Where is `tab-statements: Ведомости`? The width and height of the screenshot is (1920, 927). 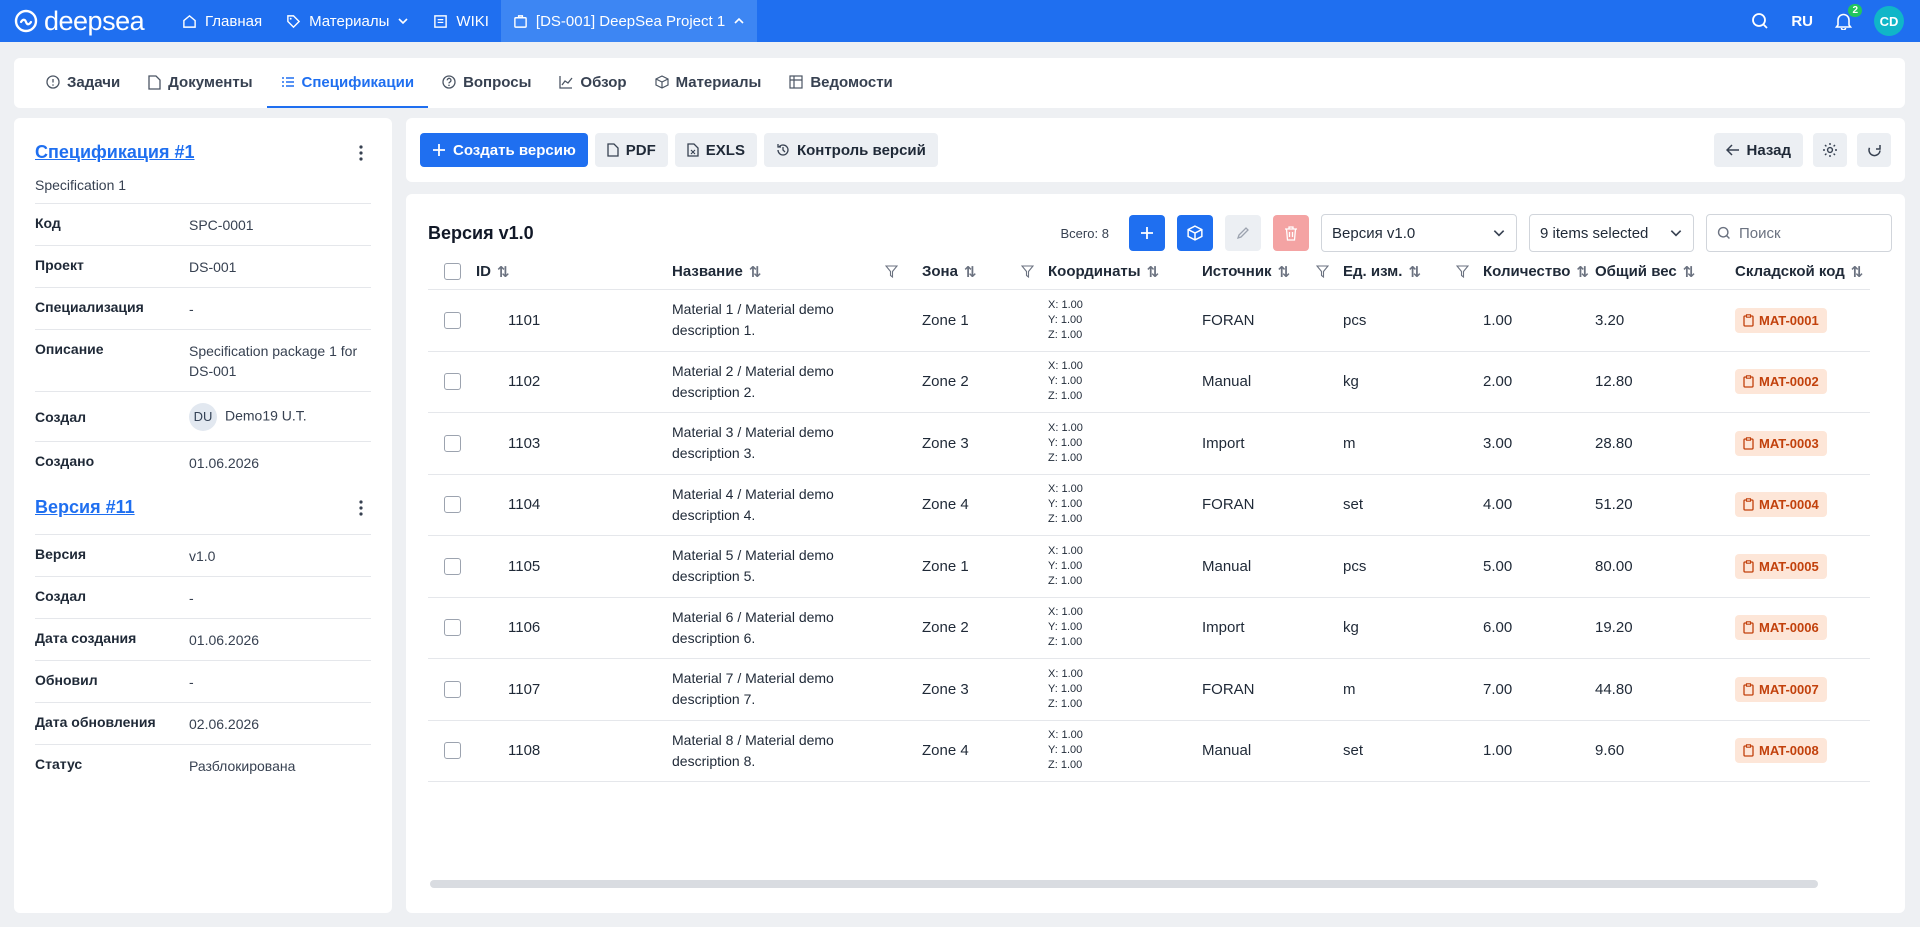 tab-statements: Ведомости is located at coordinates (840, 83).